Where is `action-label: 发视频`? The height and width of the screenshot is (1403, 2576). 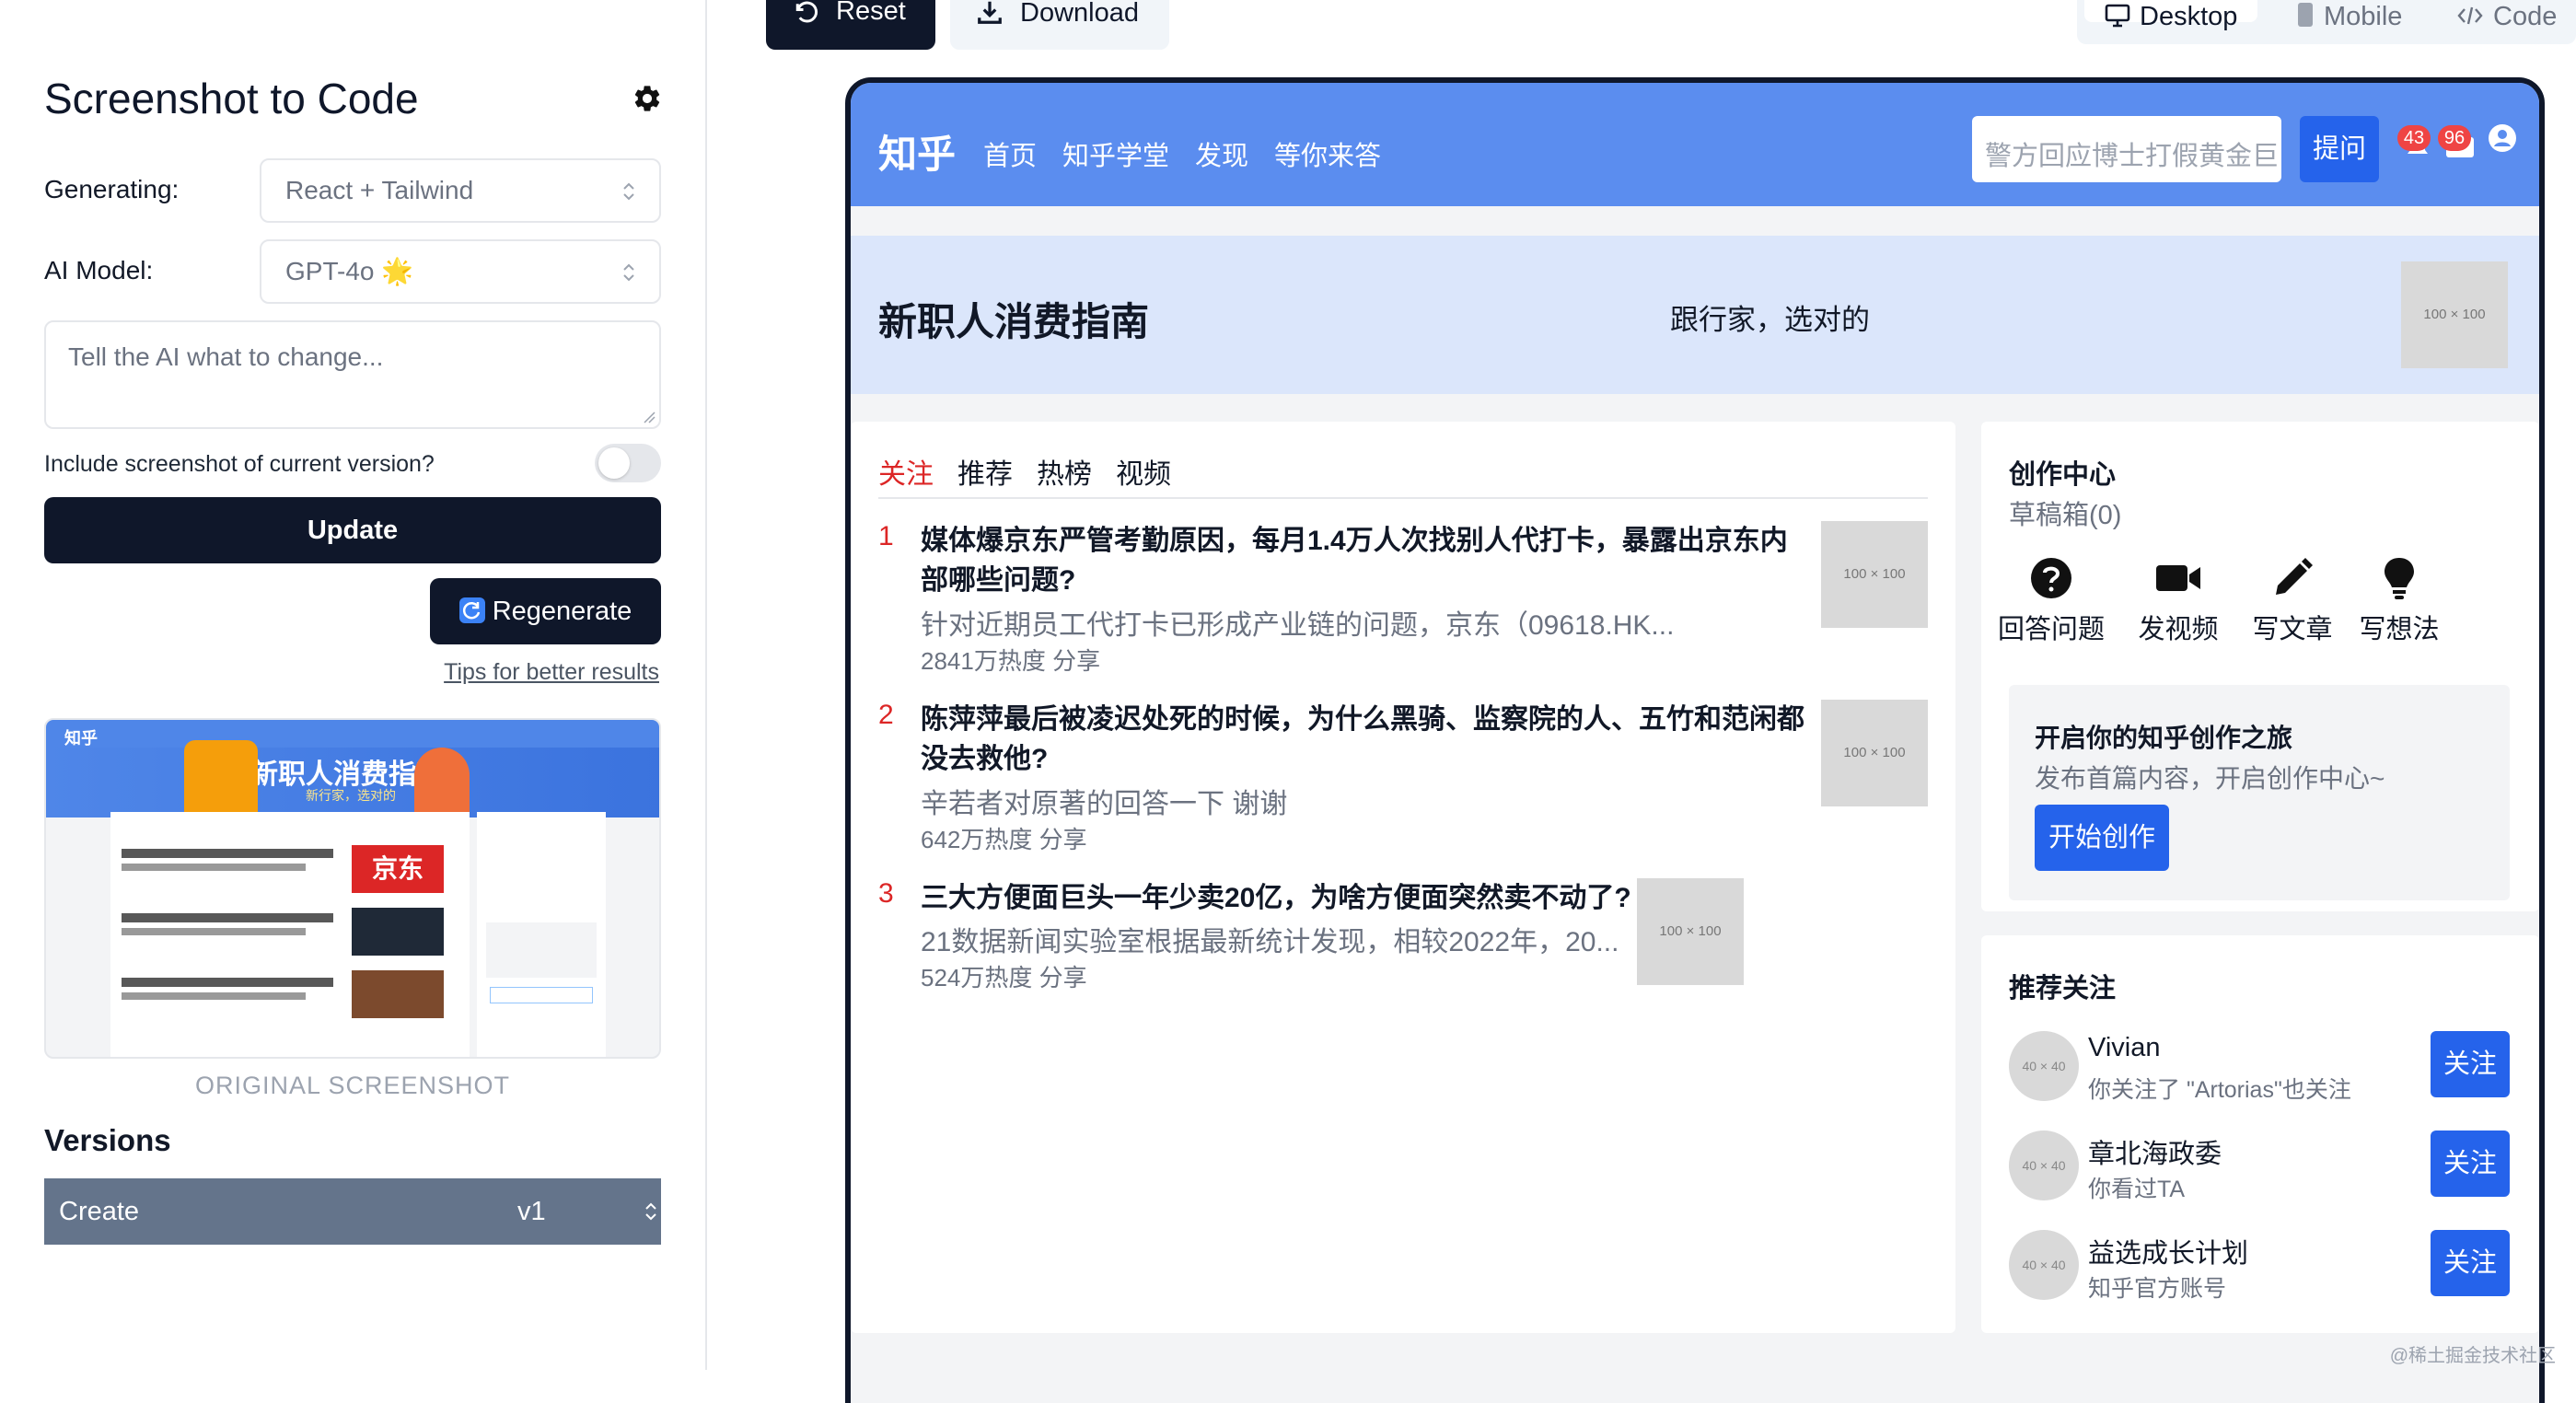 action-label: 发视频 is located at coordinates (2178, 629).